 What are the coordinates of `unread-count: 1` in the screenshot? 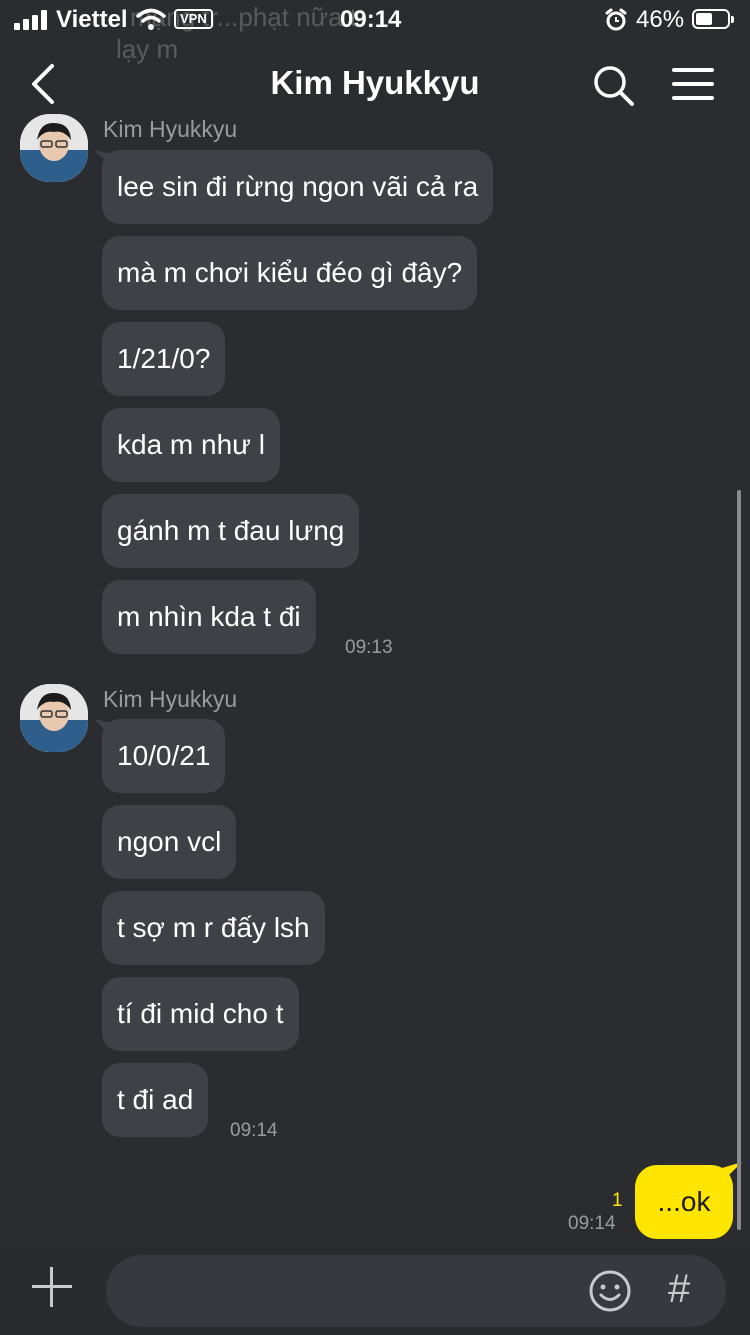 It's located at (617, 1200).